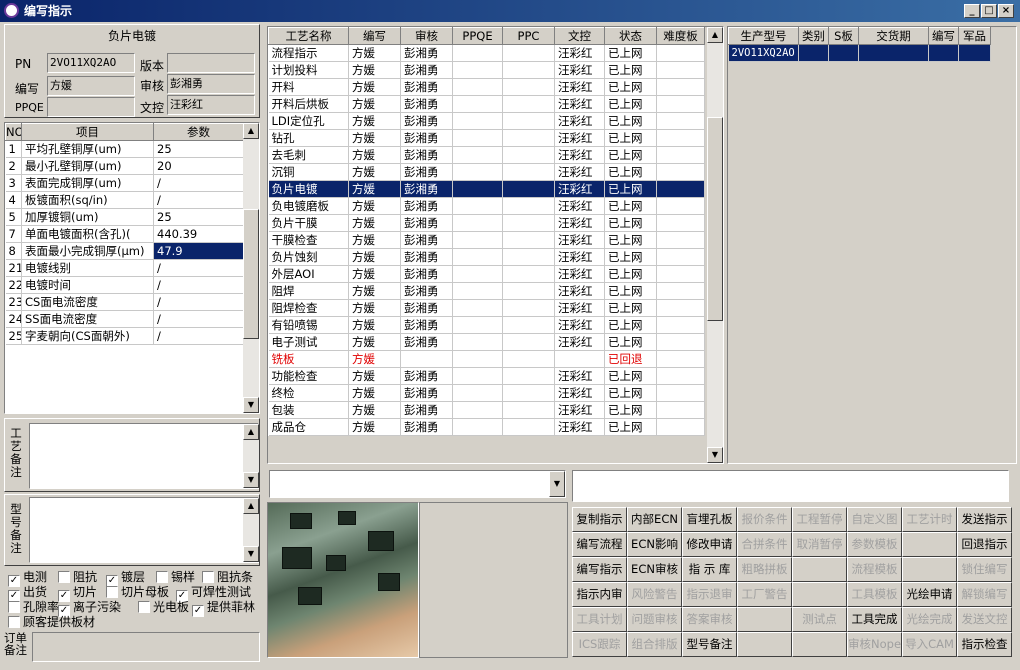  I want to click on param-header-item: 项目, so click(87, 132).